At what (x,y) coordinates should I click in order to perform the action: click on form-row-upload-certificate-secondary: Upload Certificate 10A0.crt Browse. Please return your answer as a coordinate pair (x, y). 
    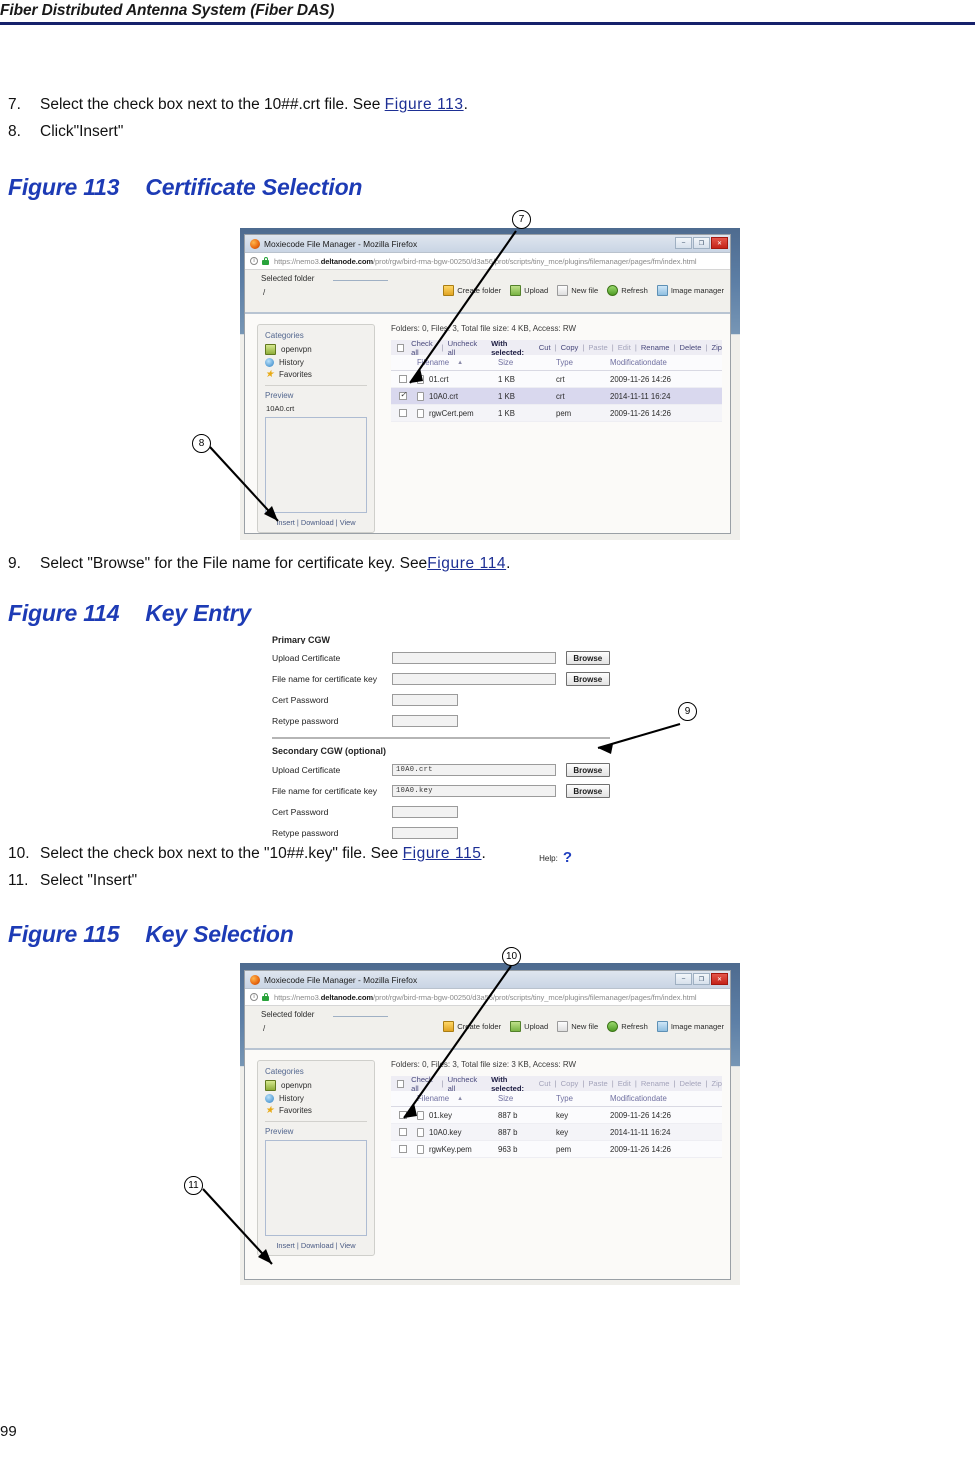
    Looking at the image, I should click on (441, 769).